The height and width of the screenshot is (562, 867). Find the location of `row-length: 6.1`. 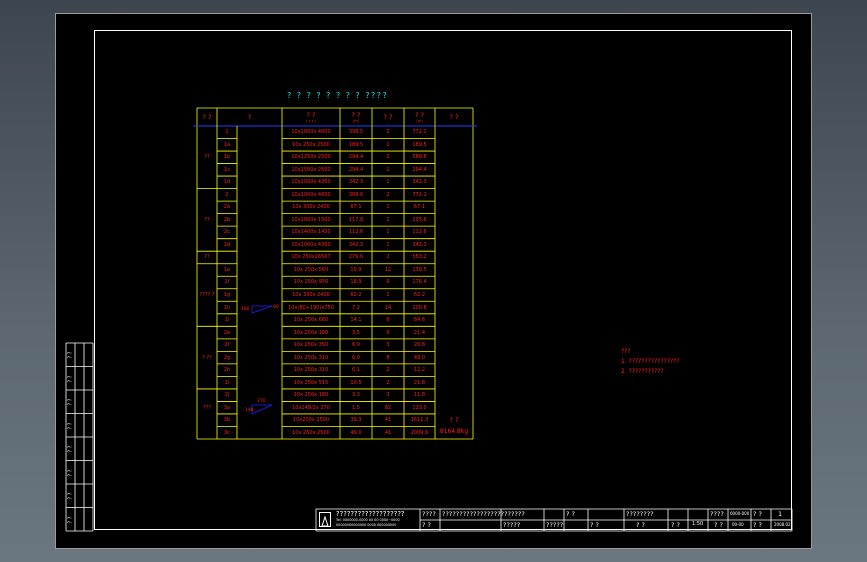

row-length: 6.1 is located at coordinates (356, 370).